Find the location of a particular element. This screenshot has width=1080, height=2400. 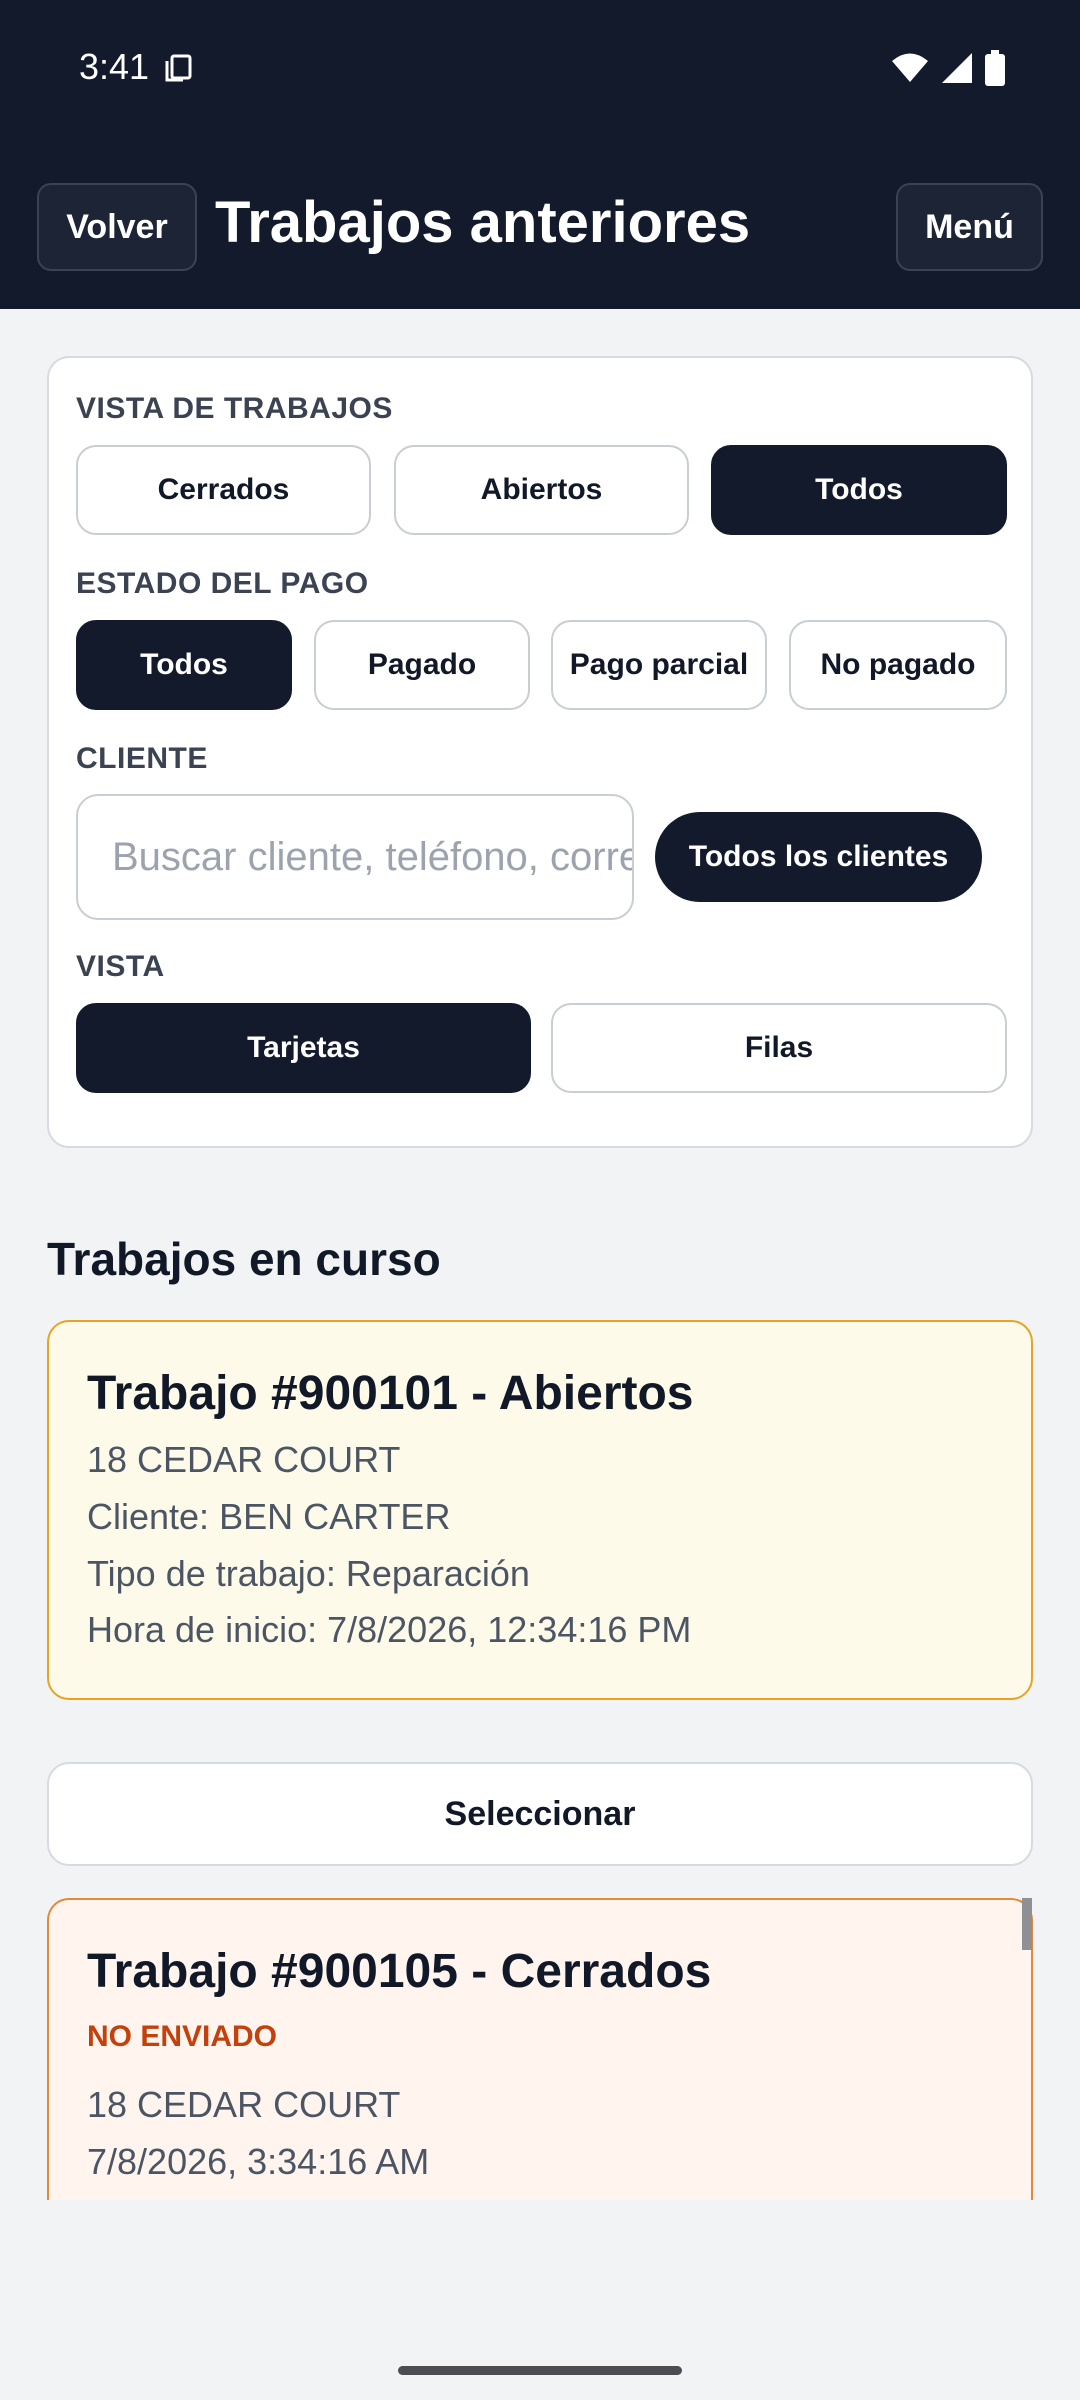

not-sent-badge: NO ENVIADO is located at coordinates (182, 2036).